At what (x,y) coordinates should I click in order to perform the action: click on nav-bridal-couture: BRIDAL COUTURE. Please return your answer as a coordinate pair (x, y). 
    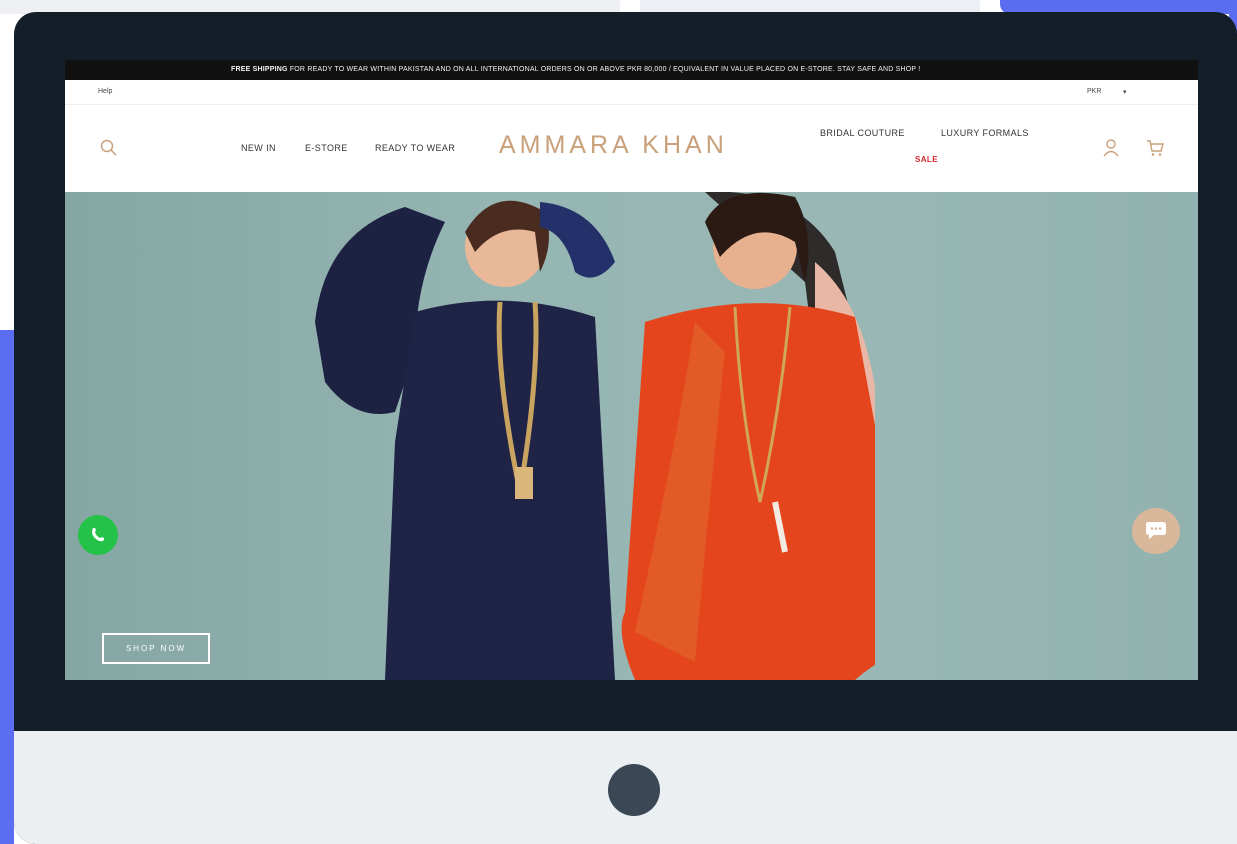
    Looking at the image, I should click on (862, 133).